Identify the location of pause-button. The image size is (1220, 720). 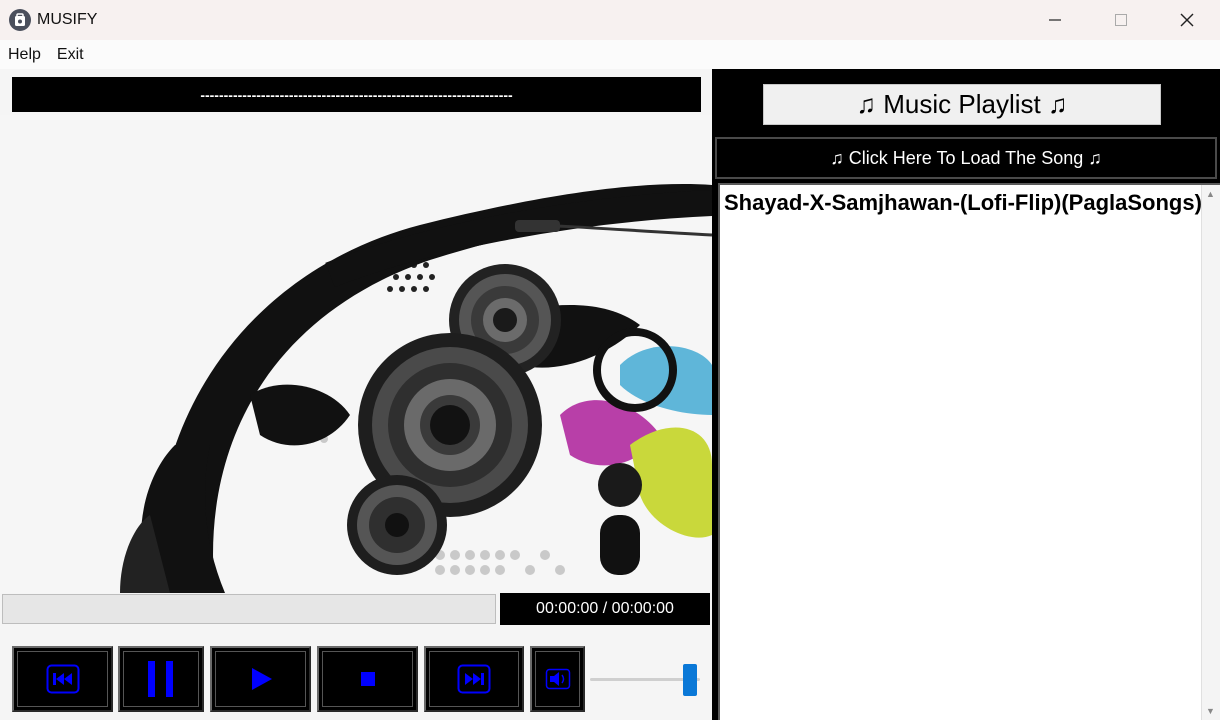
(161, 679).